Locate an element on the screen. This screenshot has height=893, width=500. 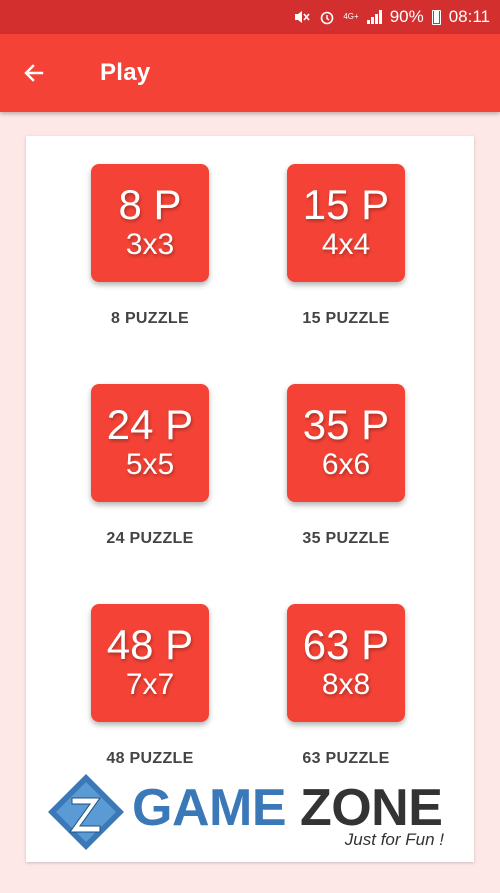
puzzle-tile-15: 15 P 4x4 15 PUZZLE is located at coordinates (346, 246).